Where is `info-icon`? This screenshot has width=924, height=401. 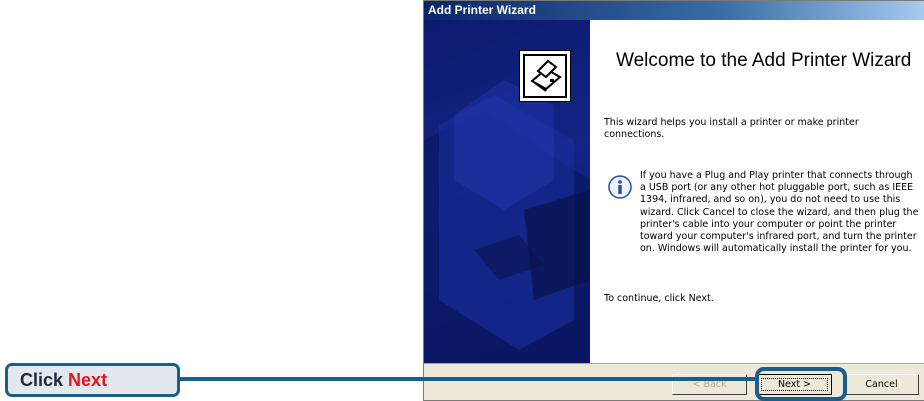
info-icon is located at coordinates (620, 187).